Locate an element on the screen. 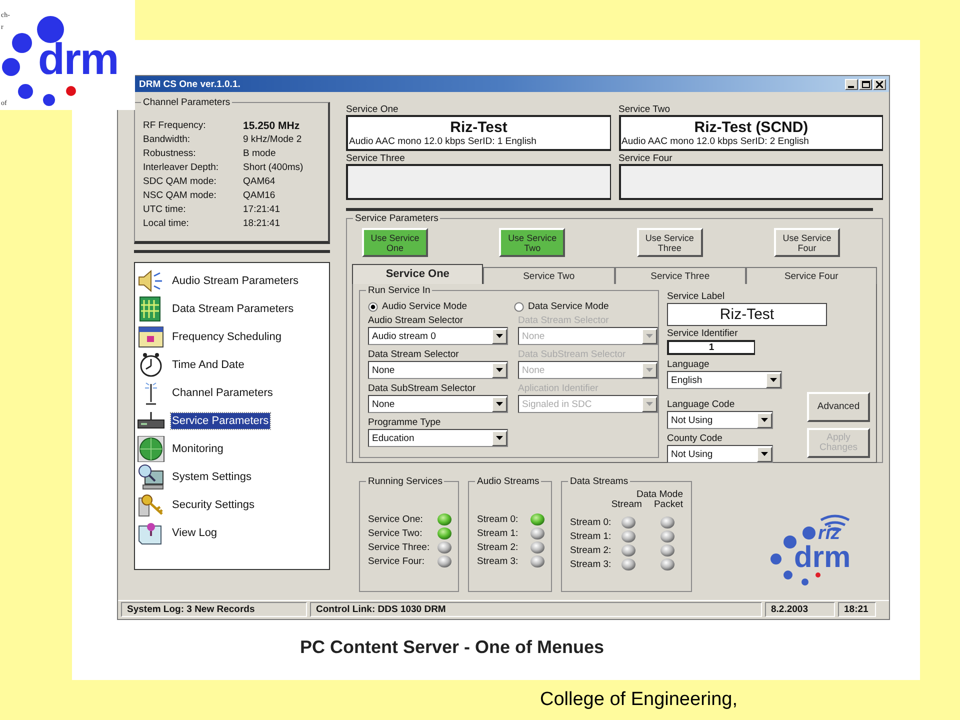 This screenshot has height=720, width=960. nav-item: Data Stream Parameters is located at coordinates (233, 309).